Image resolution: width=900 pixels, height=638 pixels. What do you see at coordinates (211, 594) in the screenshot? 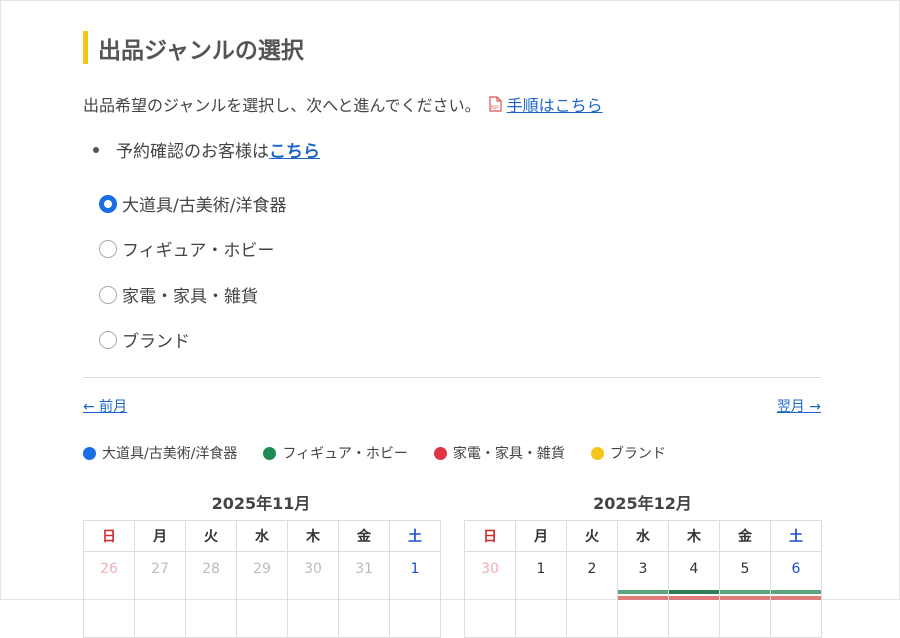
I see `calendar-day: 28` at bounding box center [211, 594].